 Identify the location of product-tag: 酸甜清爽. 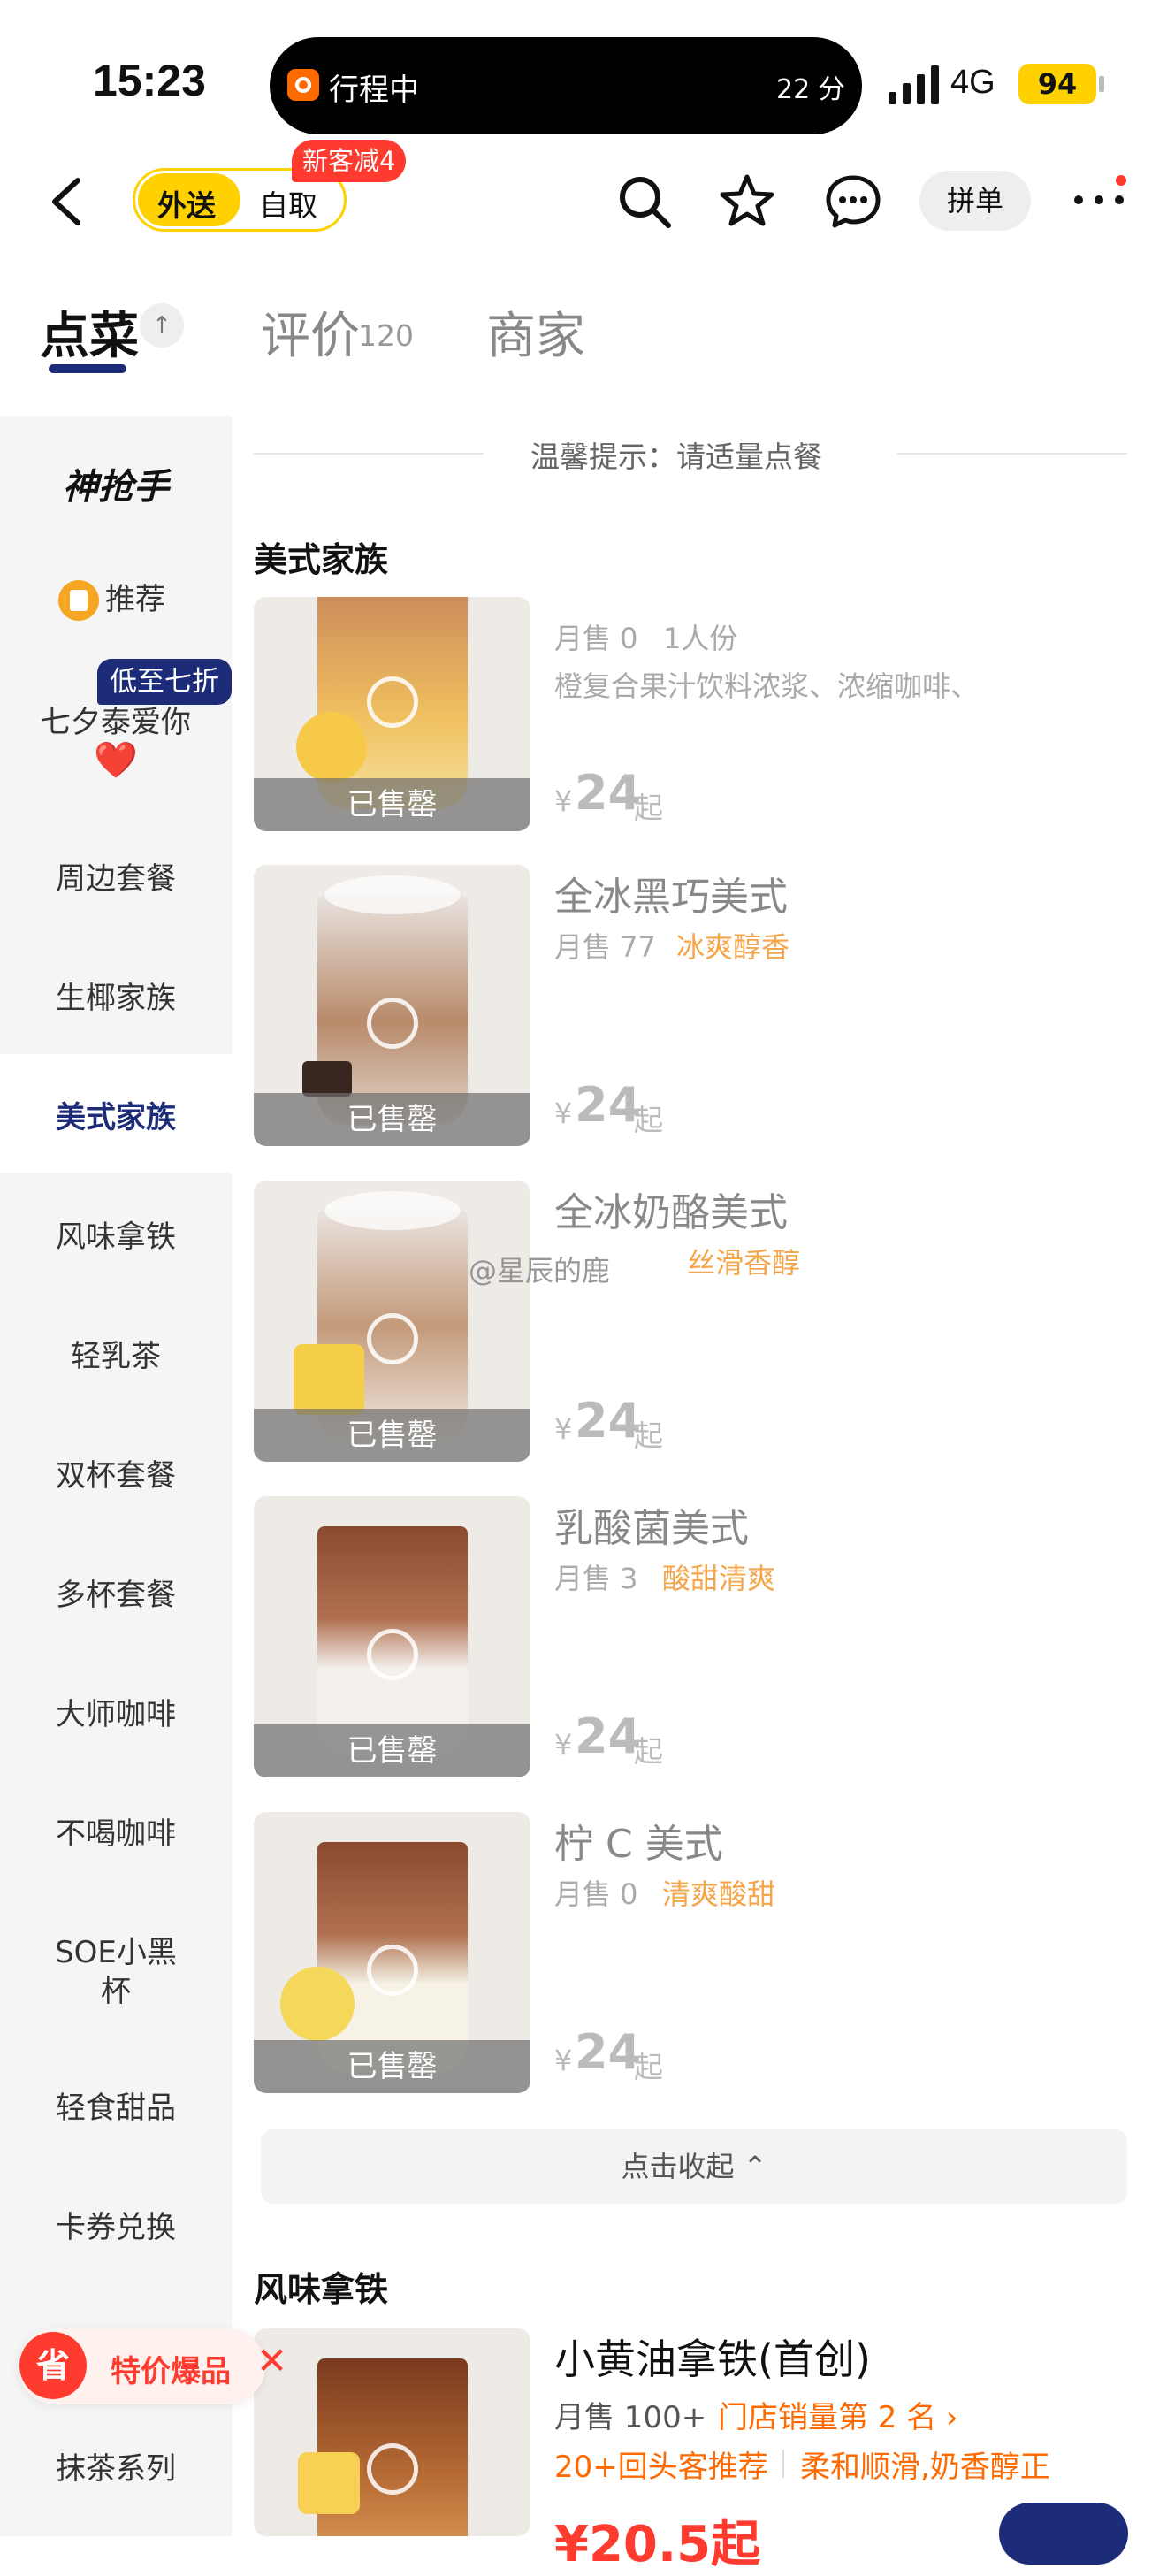
(719, 1578).